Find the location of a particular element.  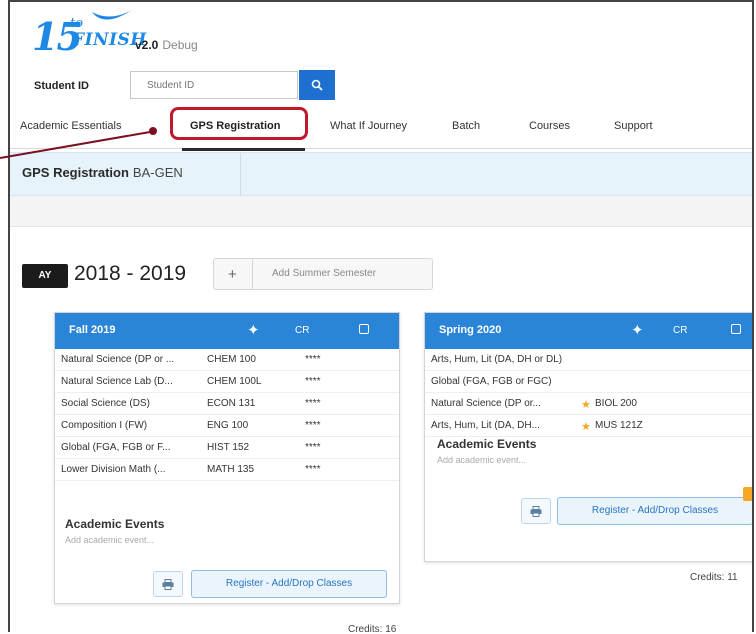

requirement-label: Social Science (DS) is located at coordinates (105, 403).